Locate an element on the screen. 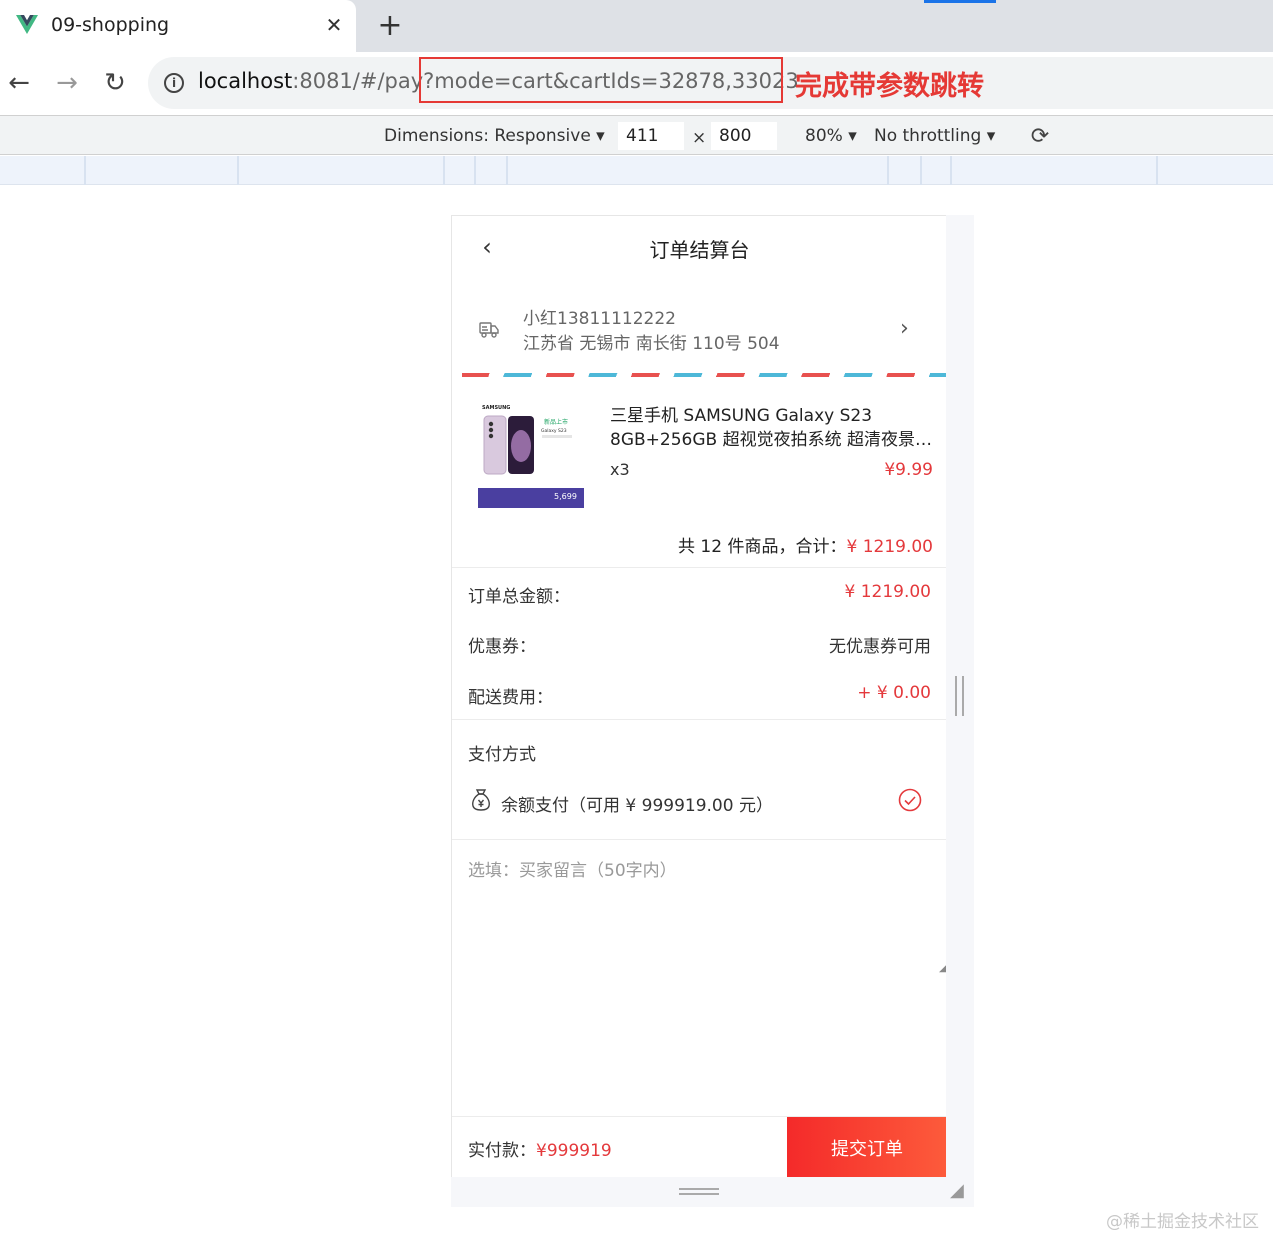  summary-row-shipping: 配送费用： + ¥ 0.00 is located at coordinates (699, 697).